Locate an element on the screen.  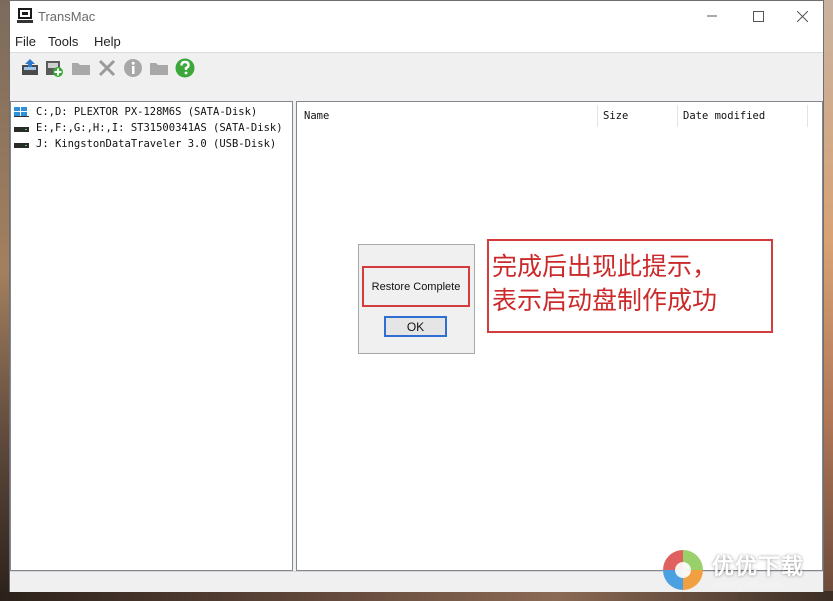
drive-label: J: KingstonDataTraveler 3.0 (USB-Disk) is located at coordinates (156, 144).